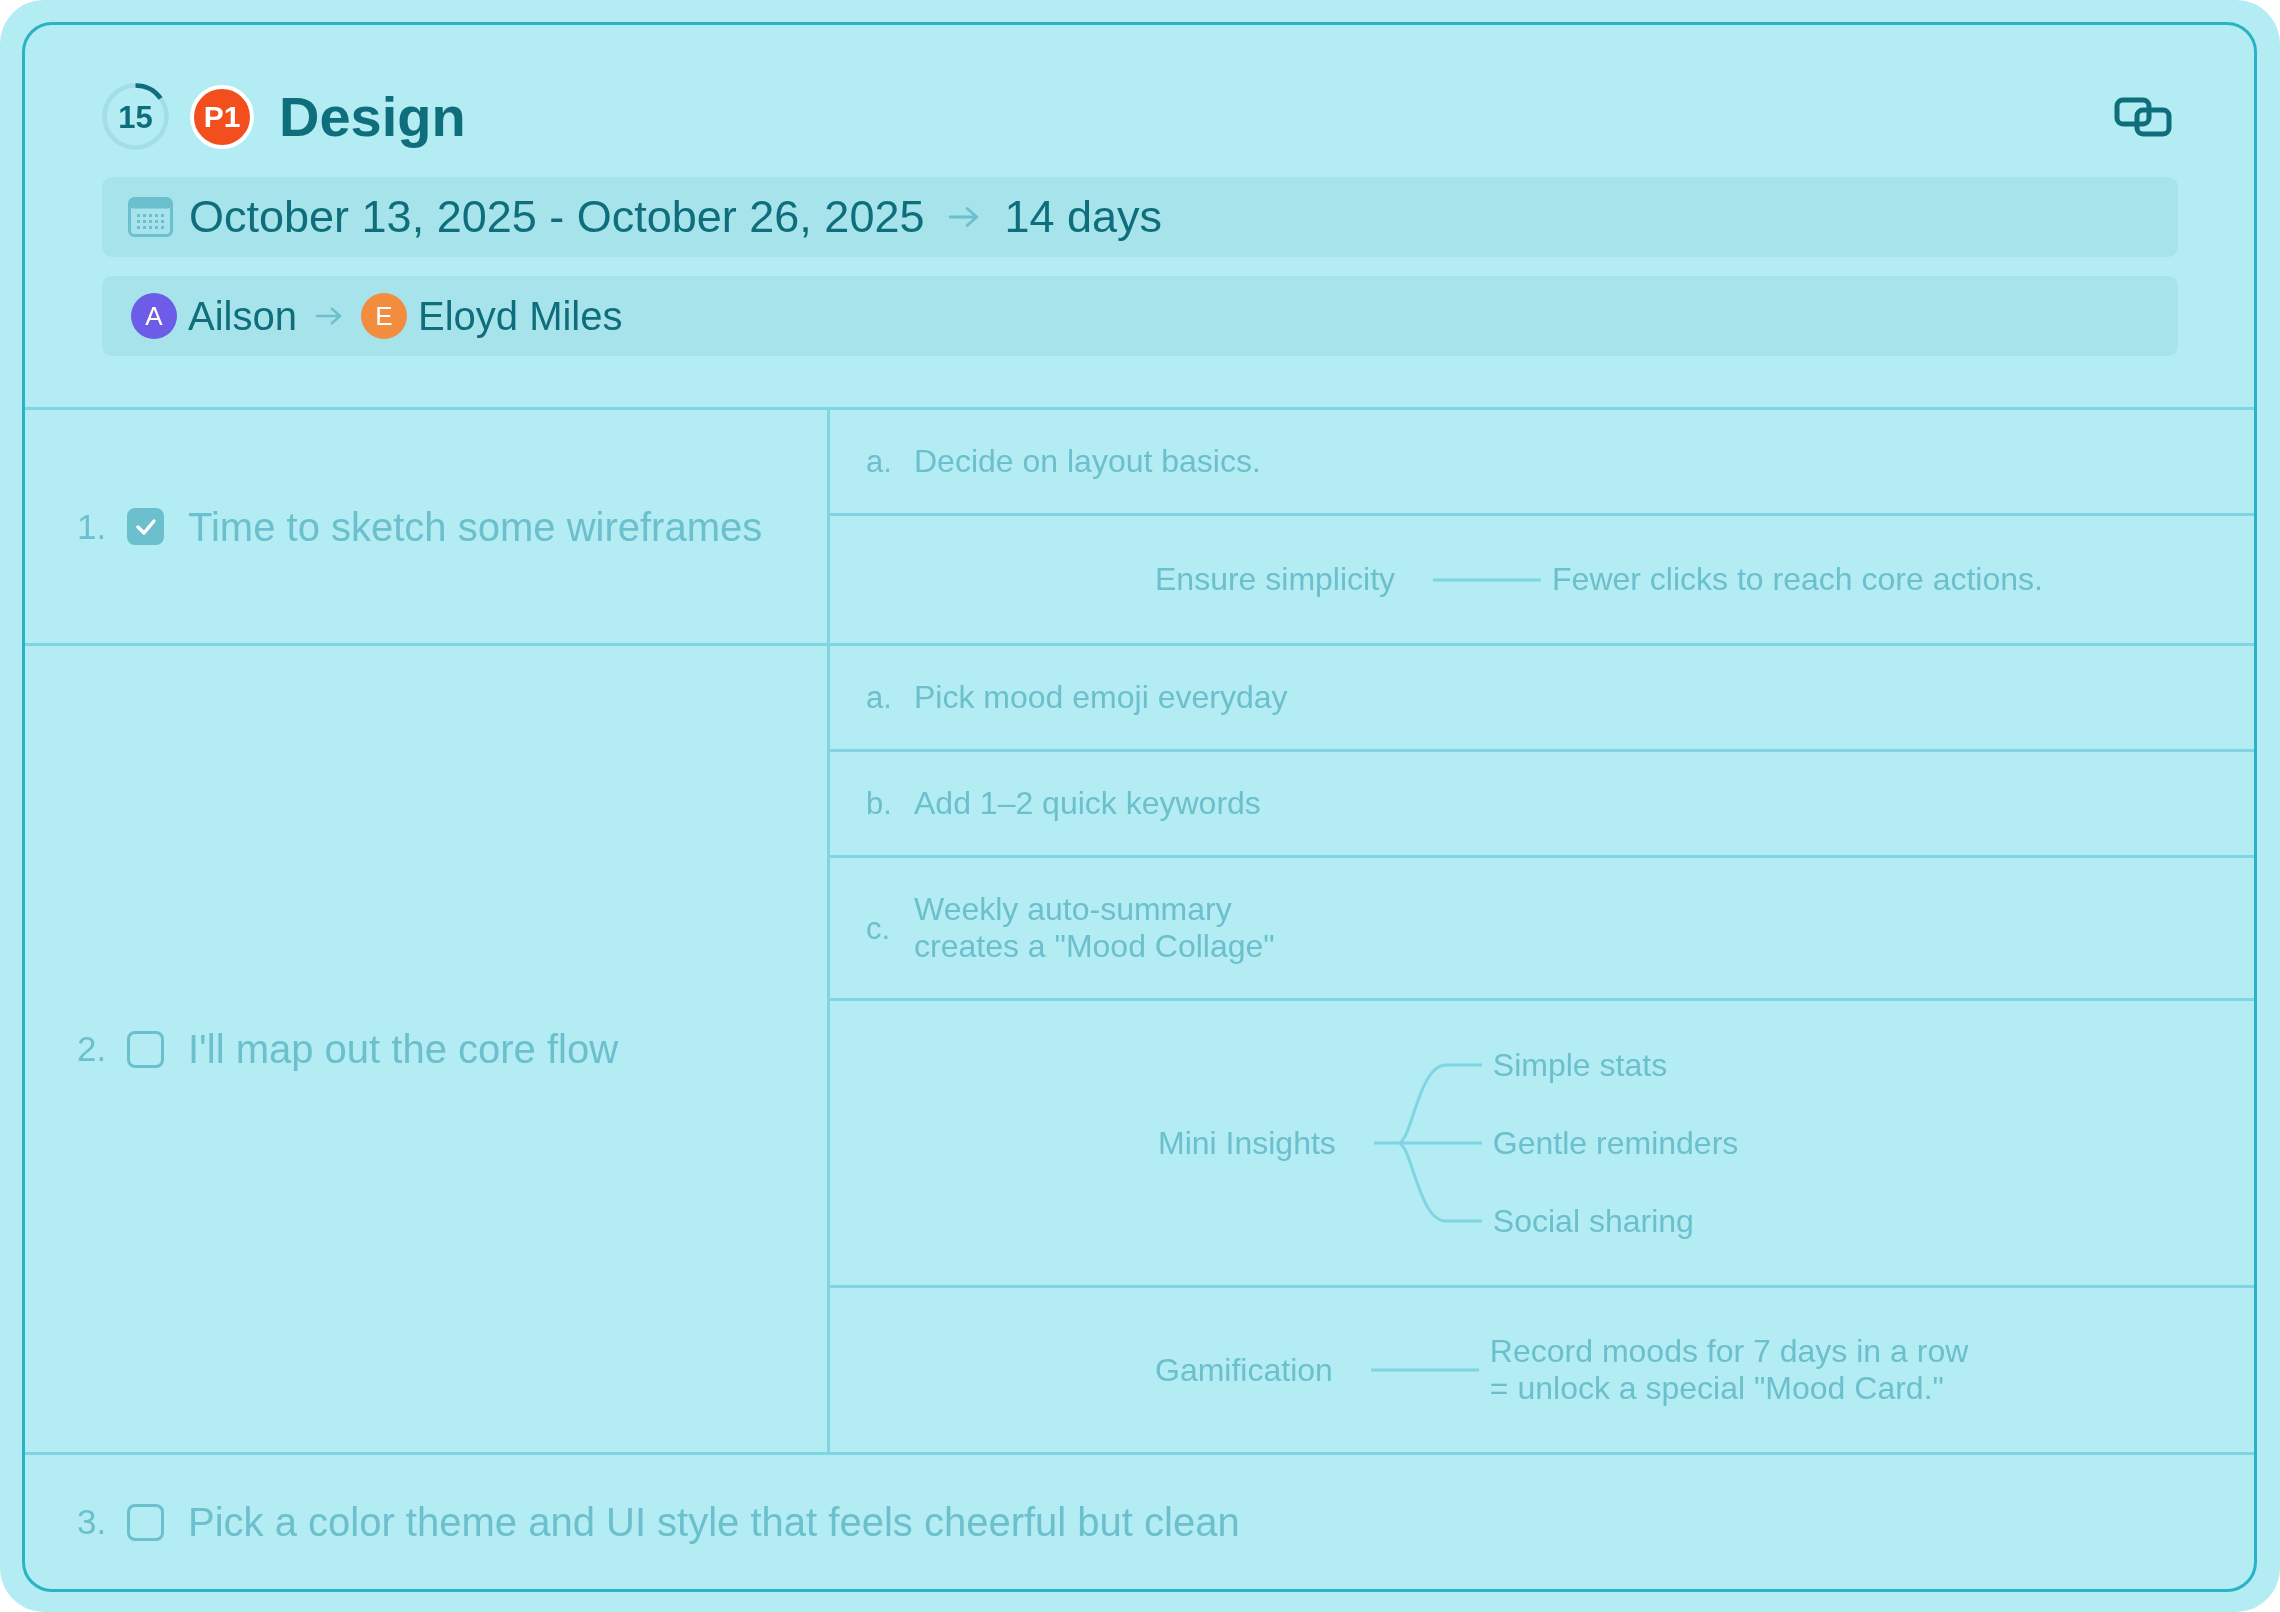 The height and width of the screenshot is (1612, 2280). I want to click on check-icon, so click(145, 526).